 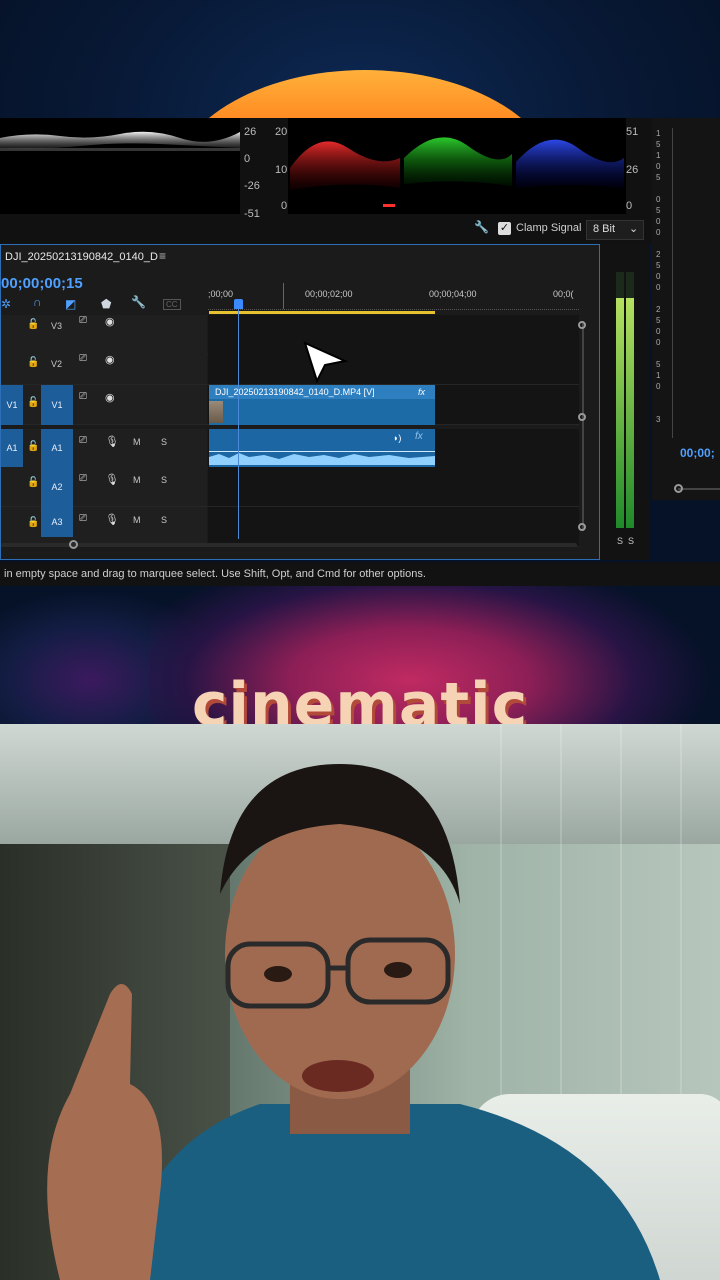 I want to click on ruler-label: 00;00;02;00, so click(x=329, y=294).